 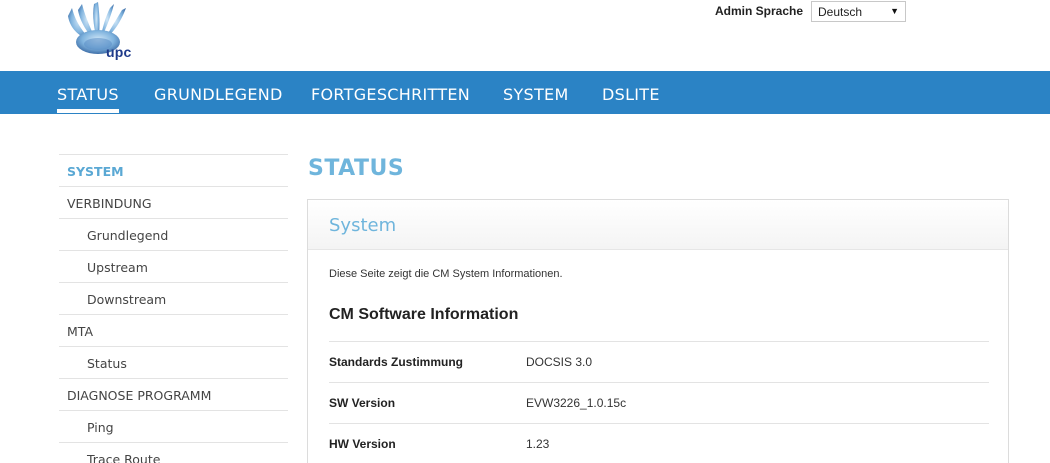 What do you see at coordinates (173, 170) in the screenshot?
I see `sidebar-item-system: SYSTEM` at bounding box center [173, 170].